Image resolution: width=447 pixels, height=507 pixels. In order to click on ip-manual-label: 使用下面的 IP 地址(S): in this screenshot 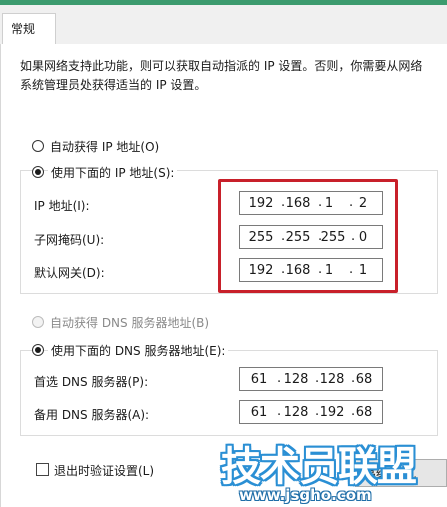, I will do `click(113, 172)`.